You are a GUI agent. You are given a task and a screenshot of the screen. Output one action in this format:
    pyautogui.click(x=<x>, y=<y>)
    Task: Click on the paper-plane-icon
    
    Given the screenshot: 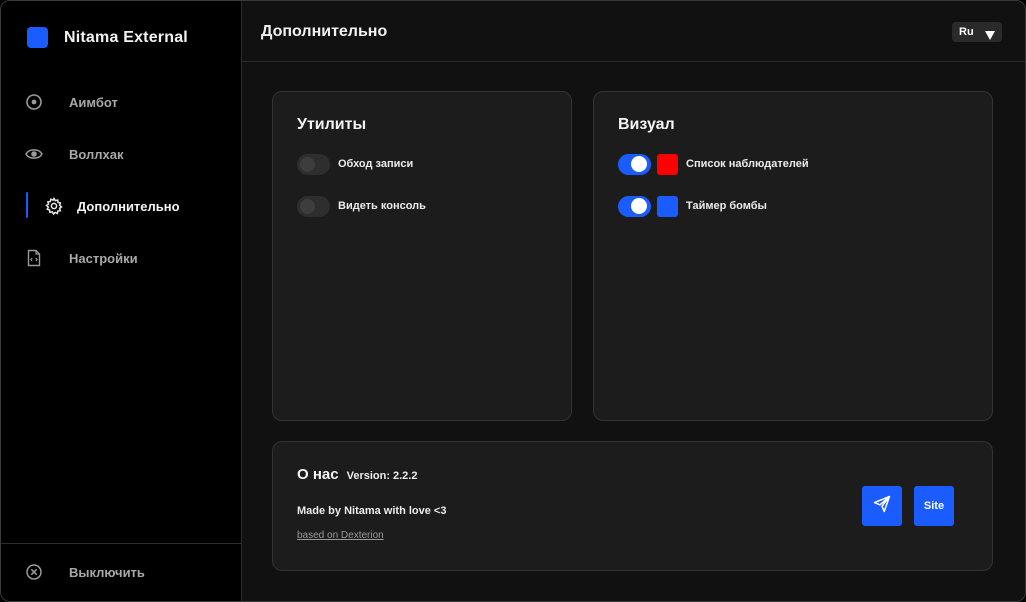 What is the action you would take?
    pyautogui.click(x=882, y=506)
    